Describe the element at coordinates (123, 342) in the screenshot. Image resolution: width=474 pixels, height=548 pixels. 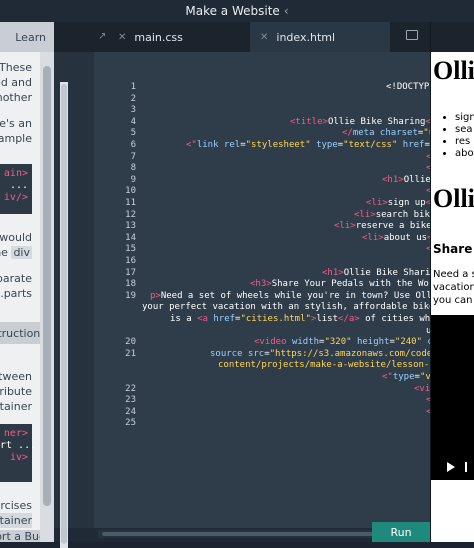
I see `line-number: 20` at that location.